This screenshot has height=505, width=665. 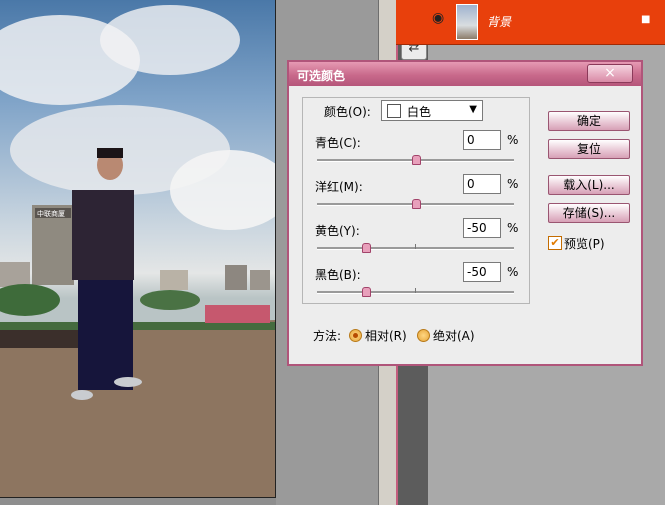 I want to click on preview-checkbox: ✔, so click(x=555, y=243).